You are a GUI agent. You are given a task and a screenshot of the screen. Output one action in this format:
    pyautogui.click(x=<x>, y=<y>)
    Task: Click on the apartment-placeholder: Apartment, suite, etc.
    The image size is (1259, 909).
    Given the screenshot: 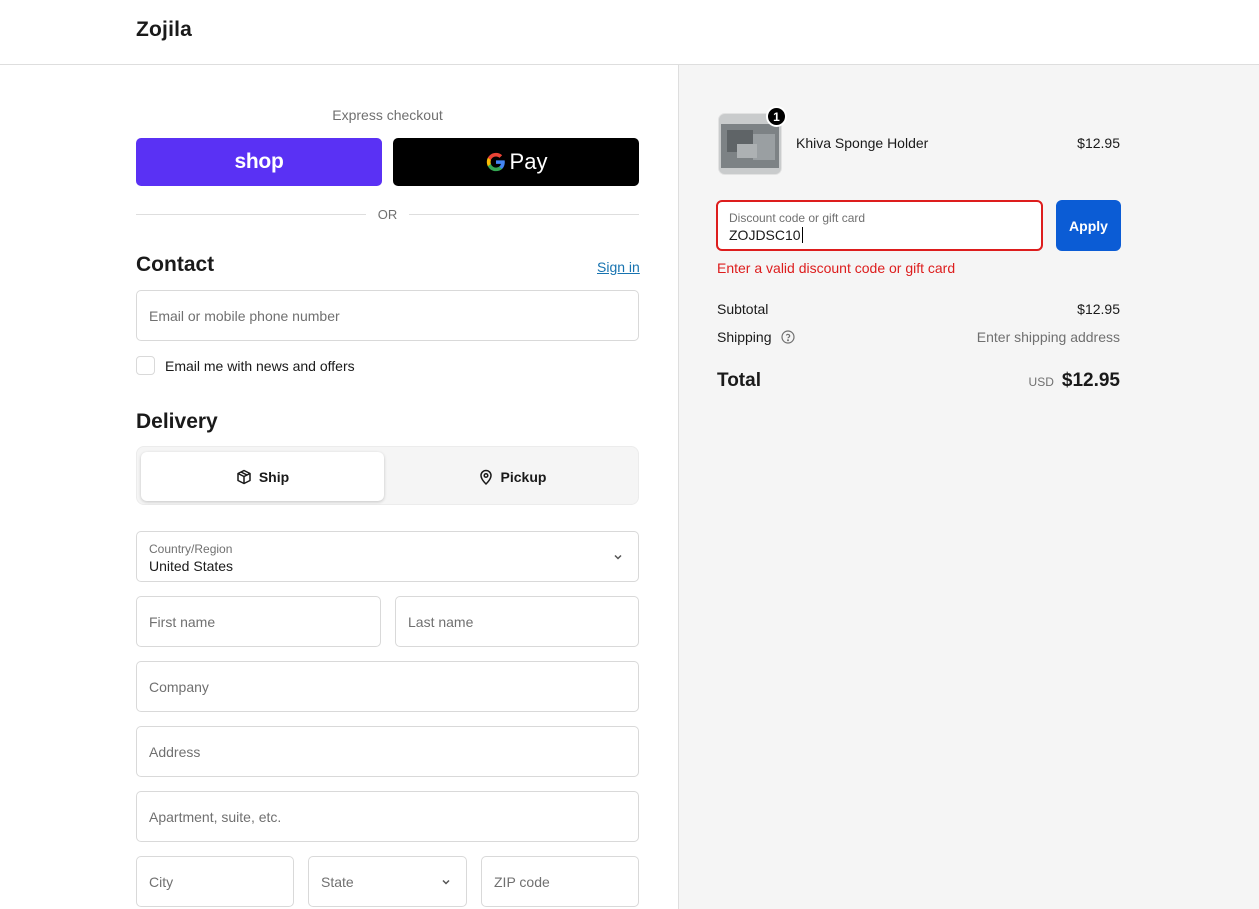 What is the action you would take?
    pyautogui.click(x=215, y=816)
    